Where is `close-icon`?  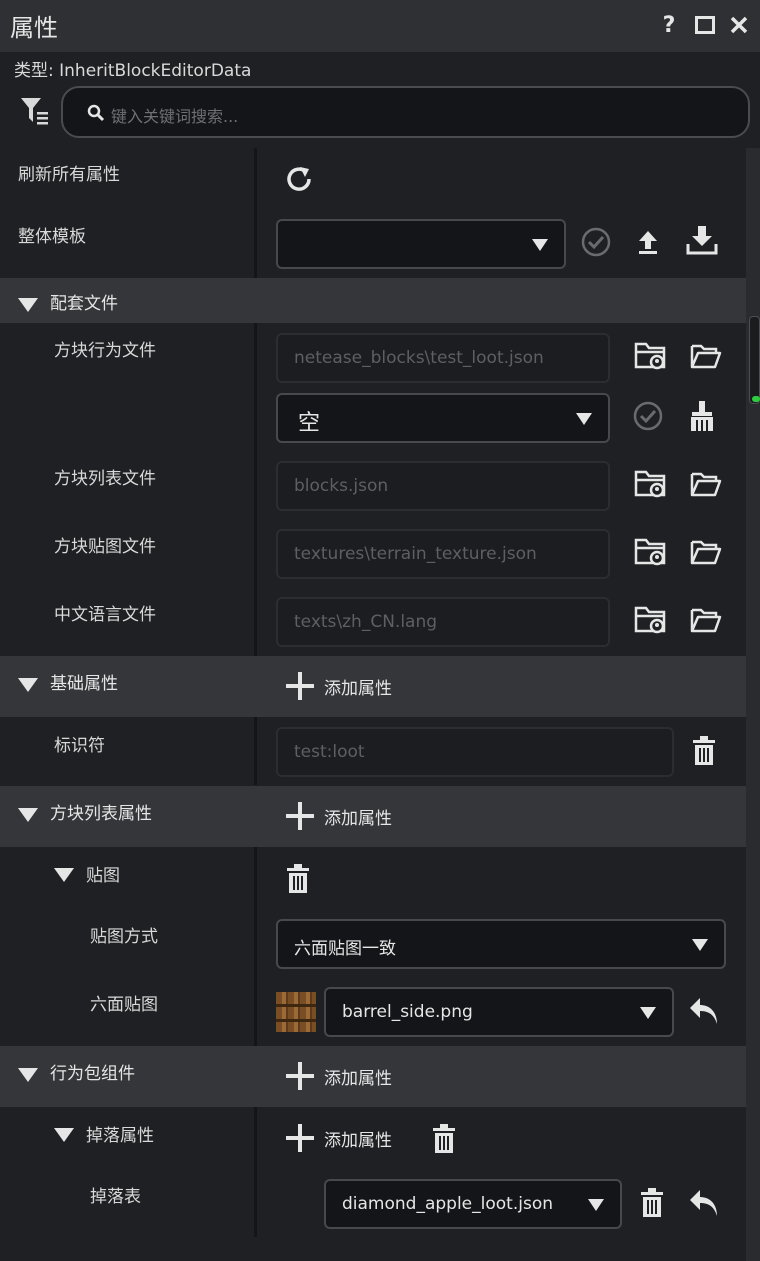
close-icon is located at coordinates (739, 25).